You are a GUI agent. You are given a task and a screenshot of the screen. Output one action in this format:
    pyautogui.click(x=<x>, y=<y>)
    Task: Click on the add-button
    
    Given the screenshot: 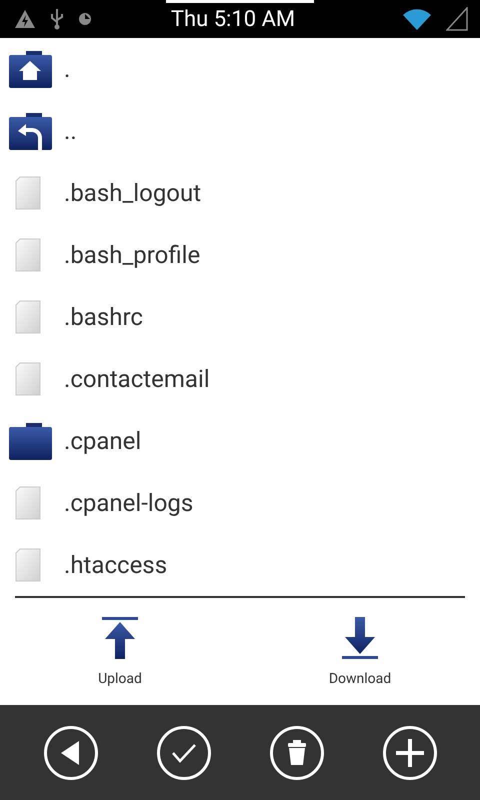 What is the action you would take?
    pyautogui.click(x=409, y=753)
    